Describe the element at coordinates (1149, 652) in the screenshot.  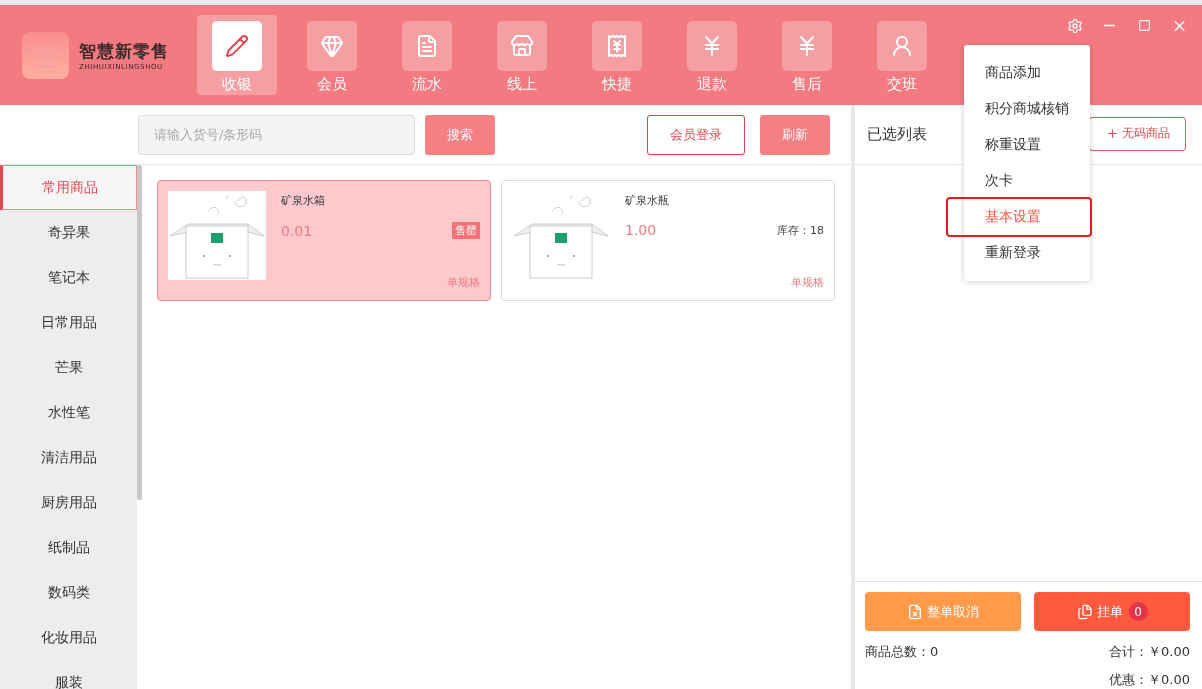
I see `total-text: 合计：￥0.00` at that location.